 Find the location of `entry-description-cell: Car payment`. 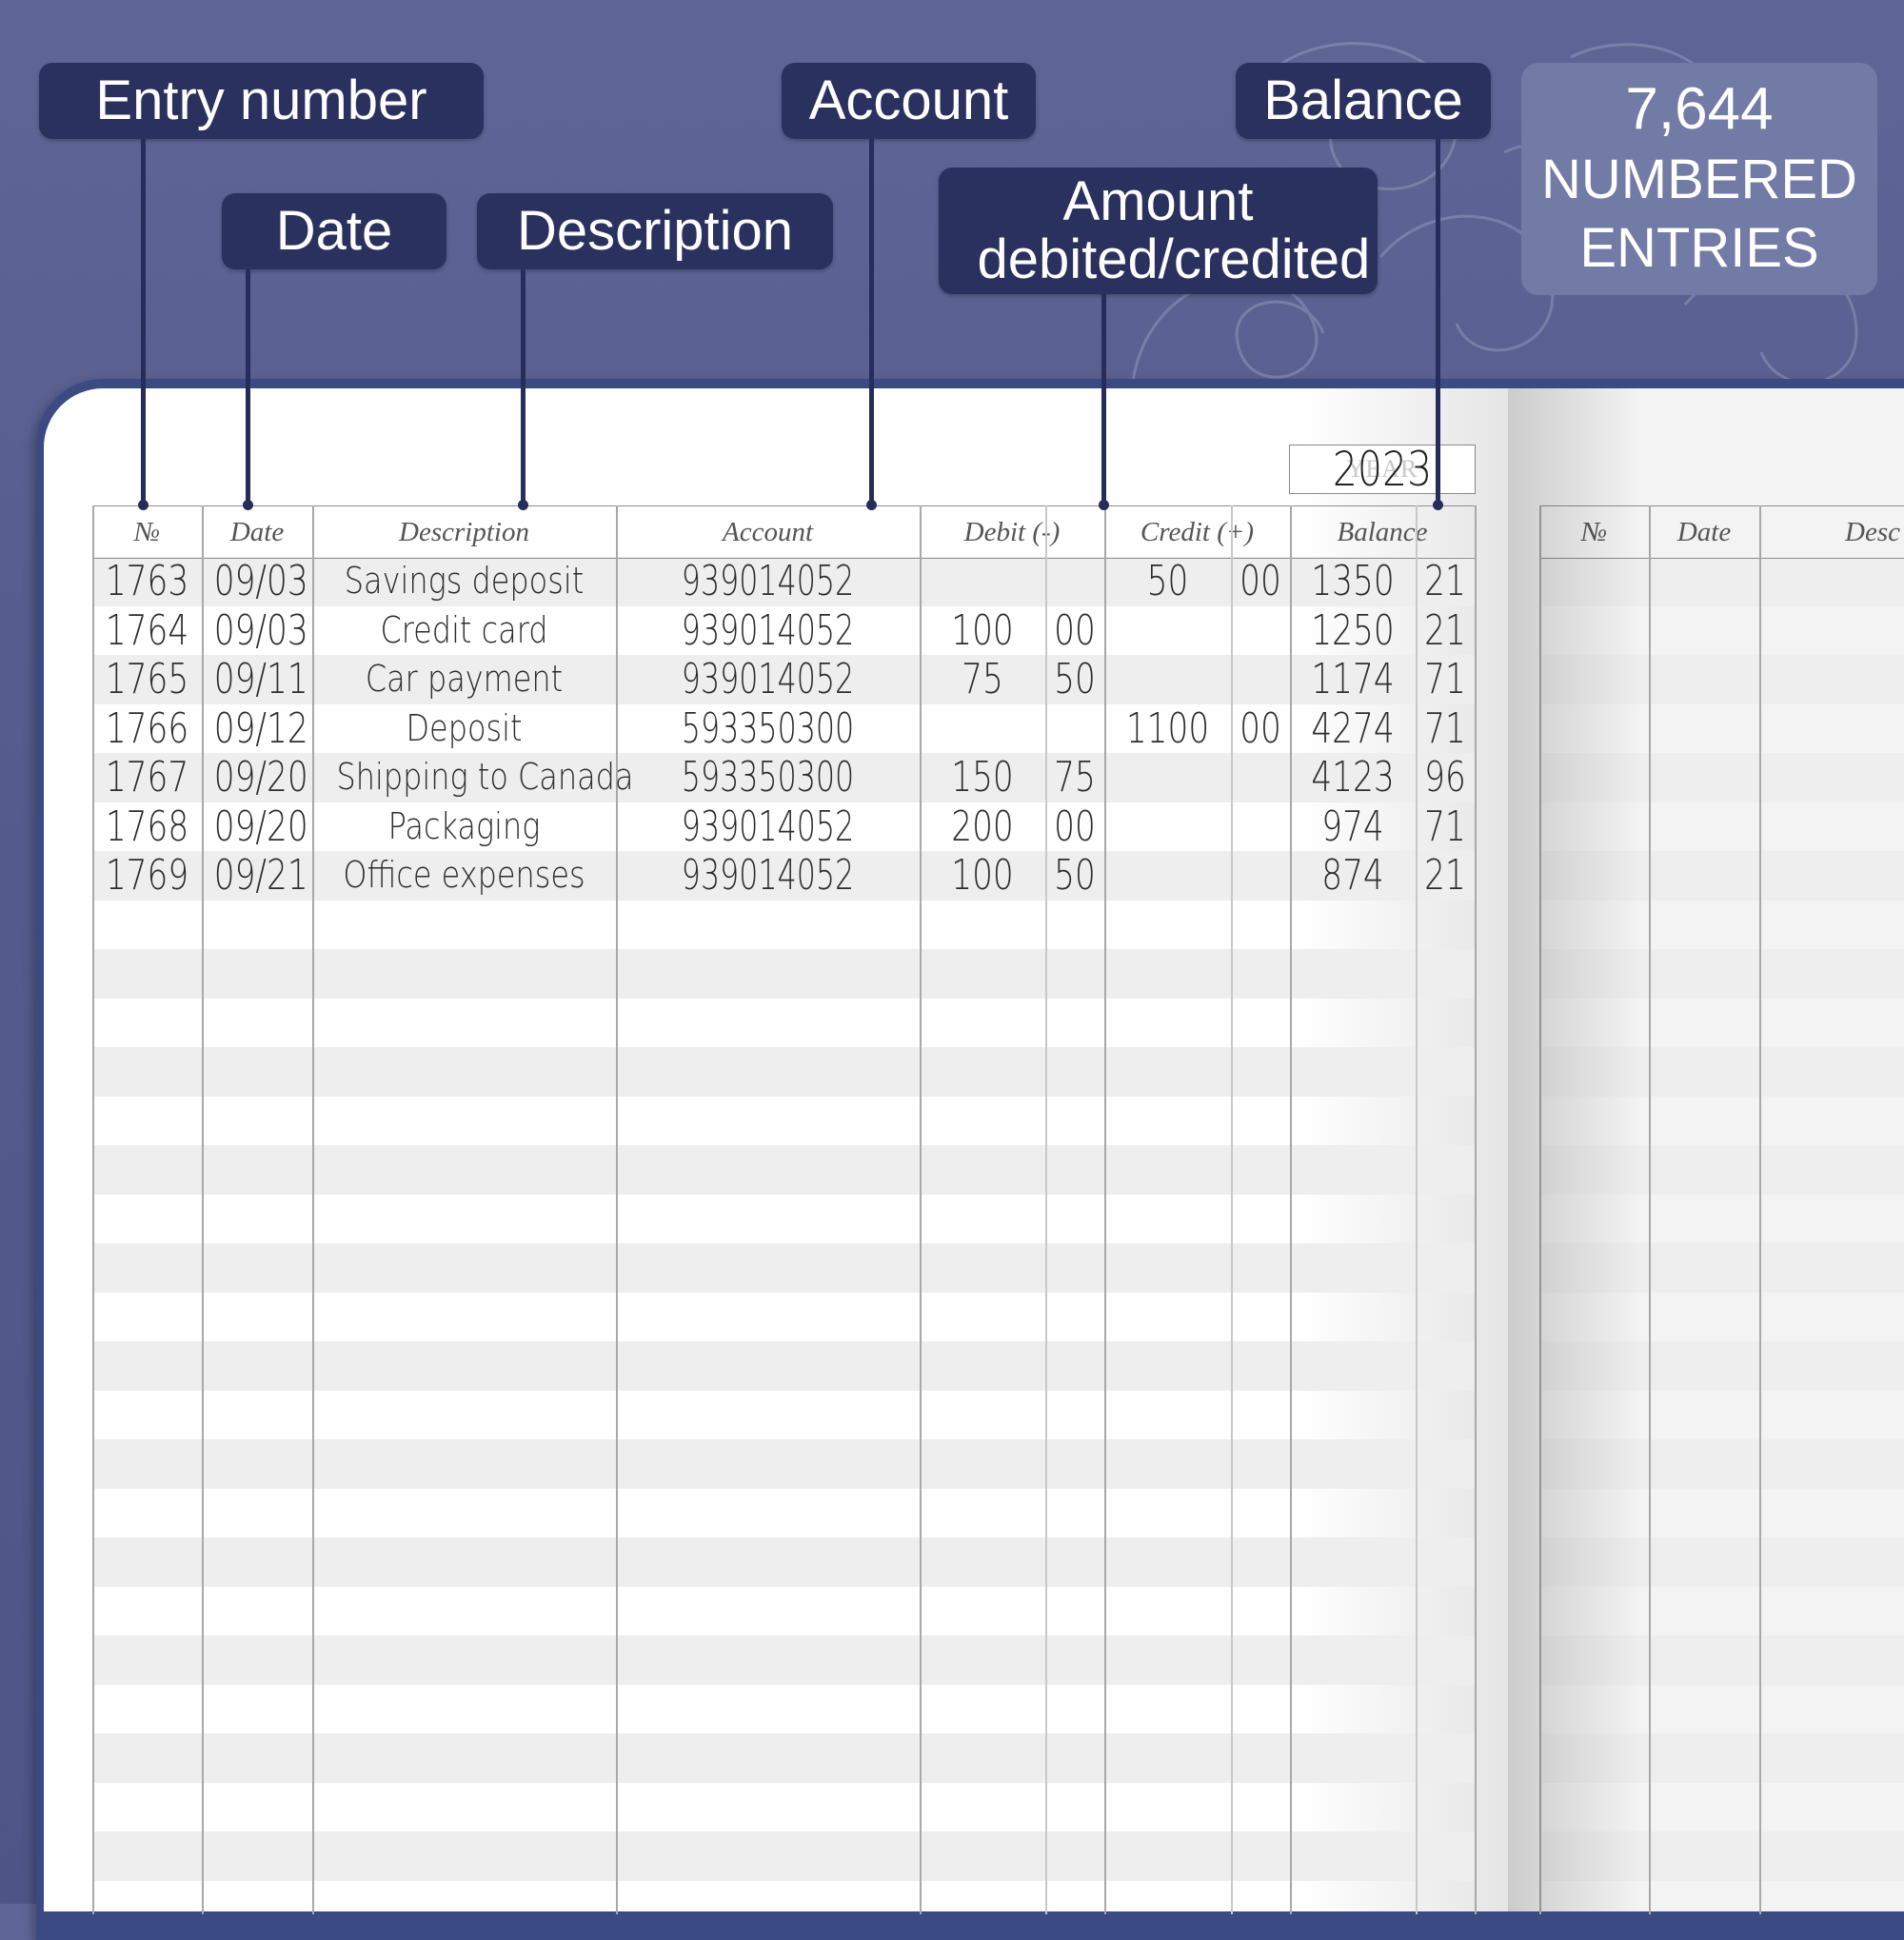

entry-description-cell: Car payment is located at coordinates (464, 679).